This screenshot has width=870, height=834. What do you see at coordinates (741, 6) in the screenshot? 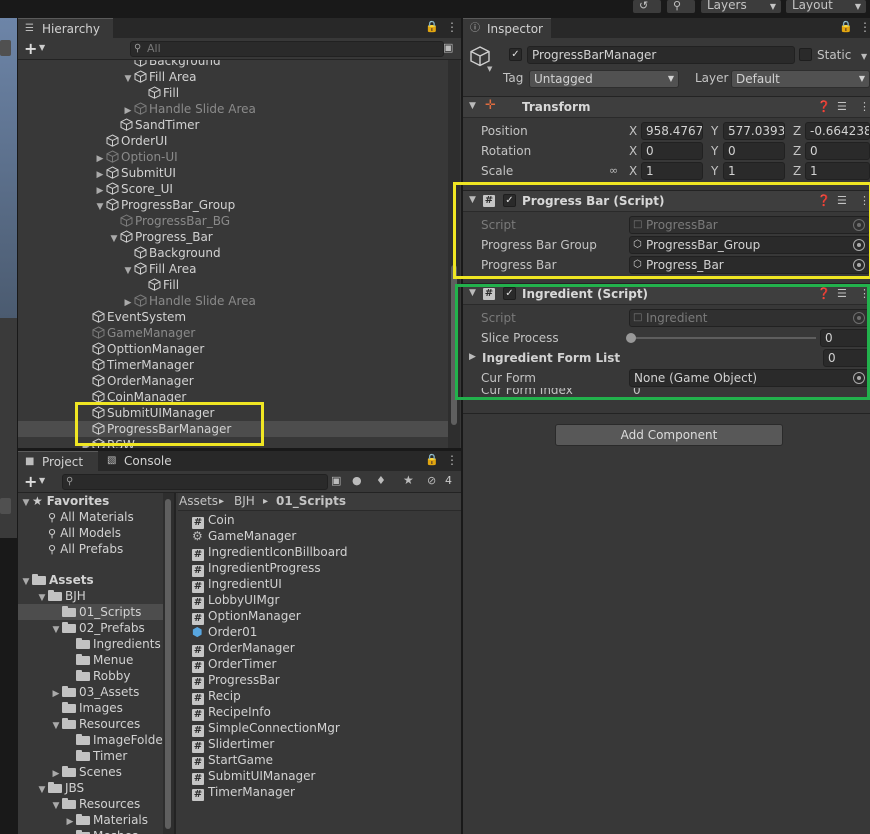
I see `layers-dropdown: Layers ▼` at bounding box center [741, 6].